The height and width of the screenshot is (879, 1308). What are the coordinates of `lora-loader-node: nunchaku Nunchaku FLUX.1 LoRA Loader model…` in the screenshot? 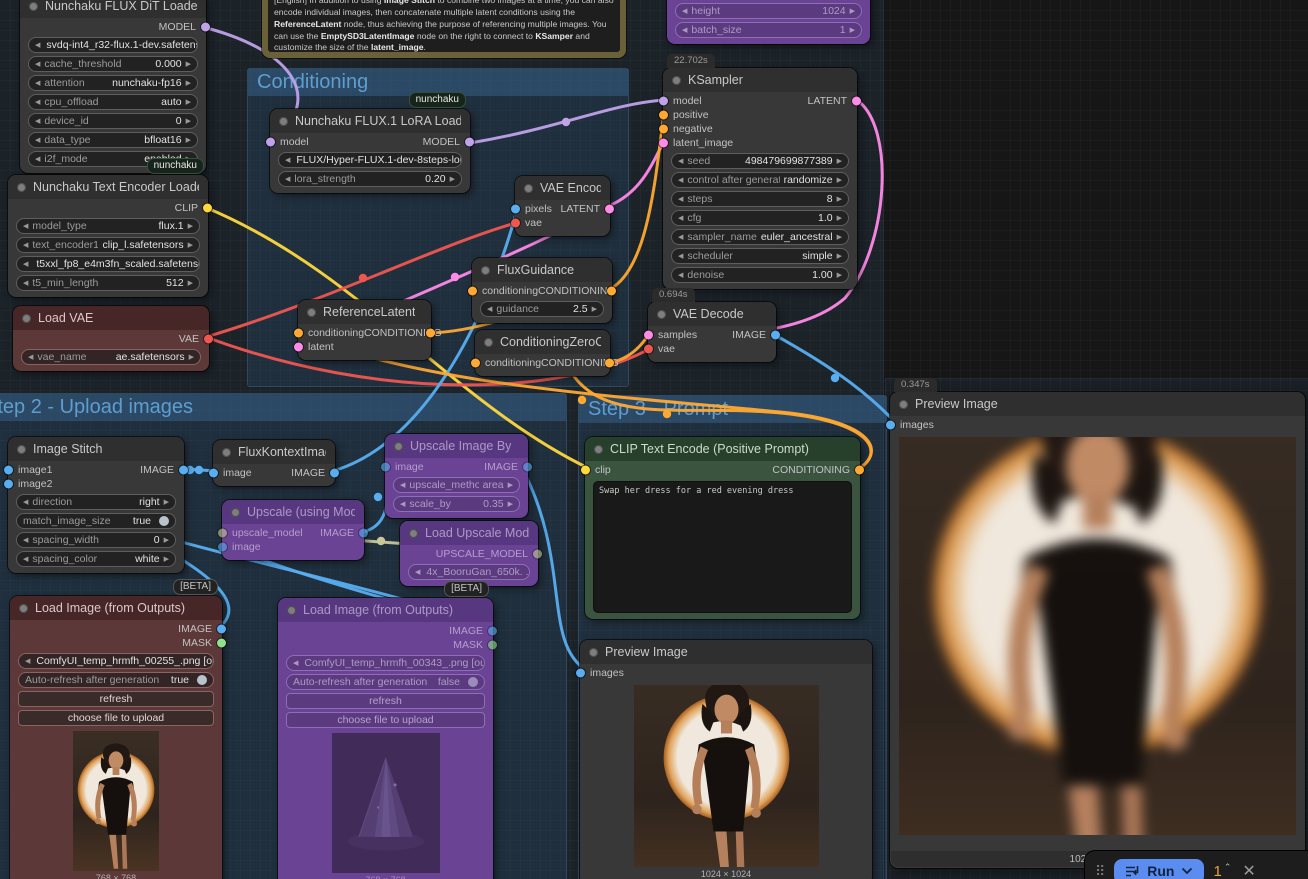 It's located at (370, 142).